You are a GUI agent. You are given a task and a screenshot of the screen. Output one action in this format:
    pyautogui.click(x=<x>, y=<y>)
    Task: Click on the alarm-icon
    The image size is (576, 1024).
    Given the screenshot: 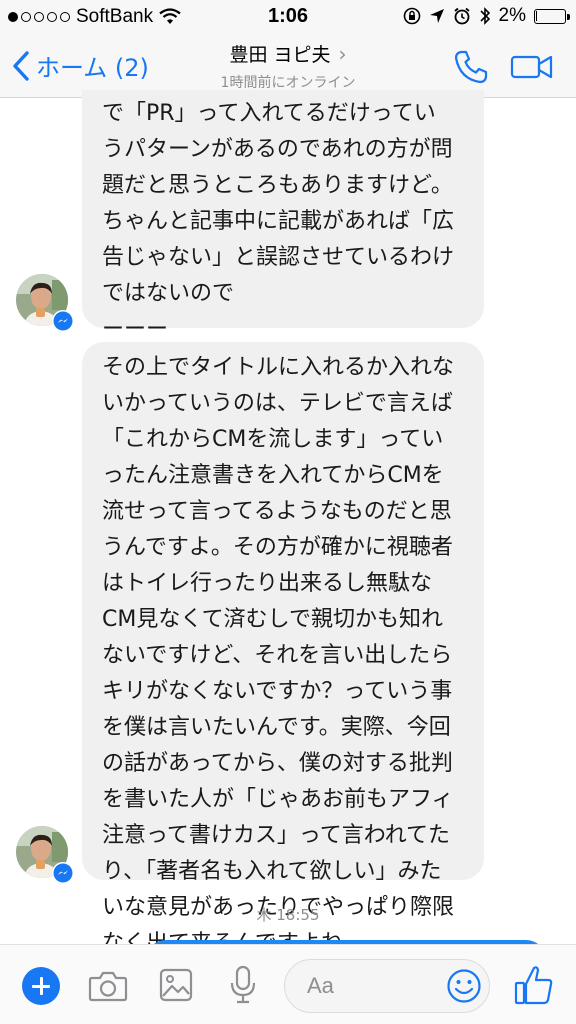 What is the action you would take?
    pyautogui.click(x=461, y=16)
    